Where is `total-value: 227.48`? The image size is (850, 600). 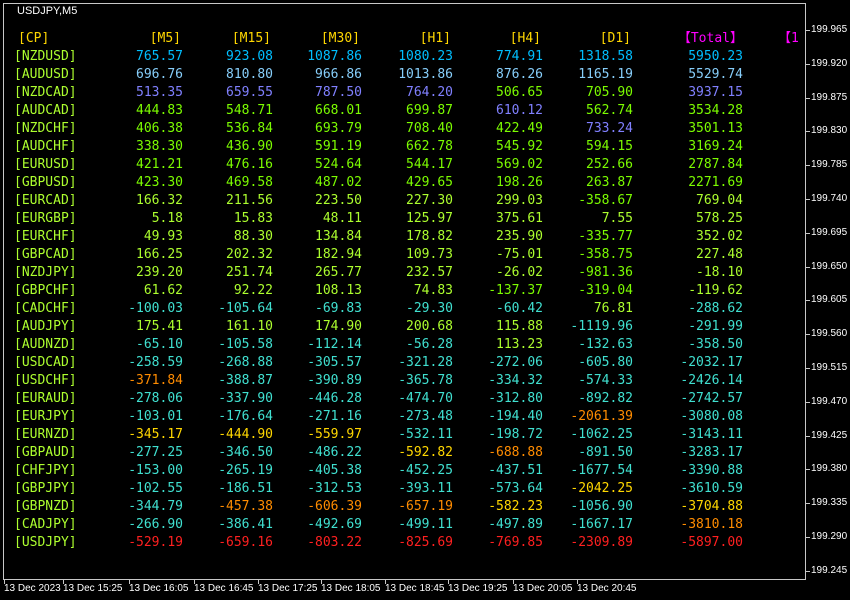
total-value: 227.48 is located at coordinates (719, 254).